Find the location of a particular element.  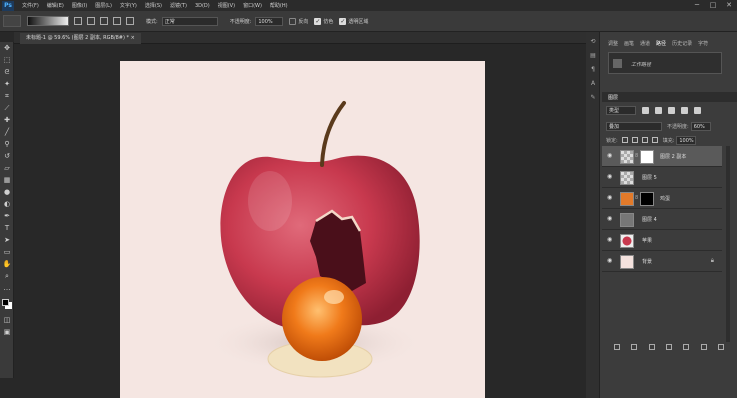

layer-name: 图层 2 副本 is located at coordinates (673, 156).